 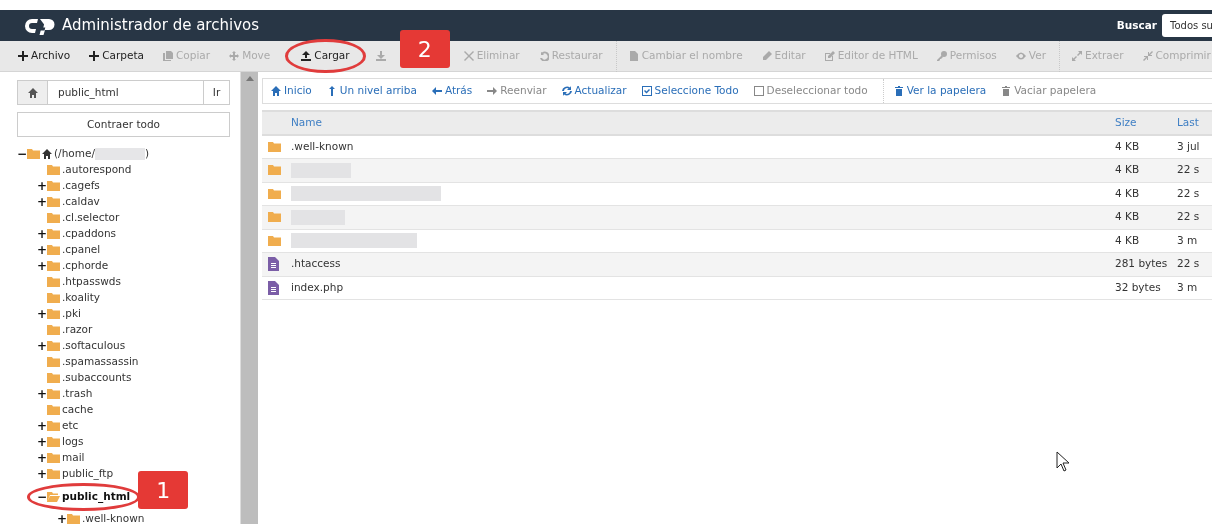 What do you see at coordinates (94, 346) in the screenshot?
I see `tree-item: .softaculous` at bounding box center [94, 346].